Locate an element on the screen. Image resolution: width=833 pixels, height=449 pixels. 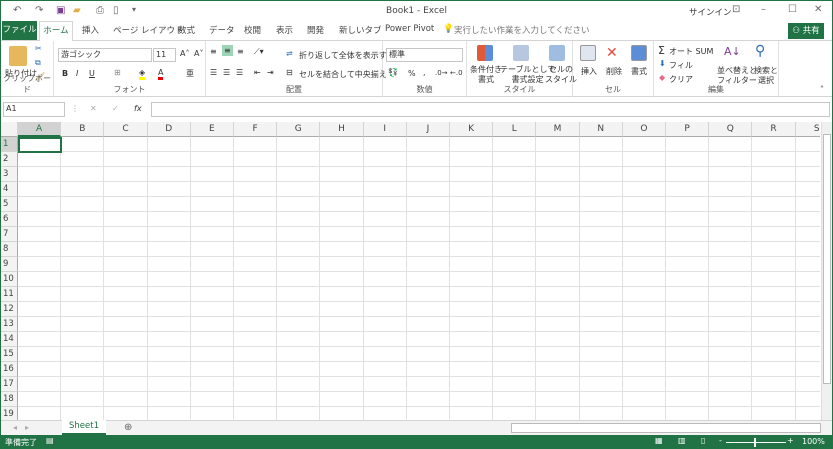
increase-indent-icon: ⇥ is located at coordinates (270, 72).